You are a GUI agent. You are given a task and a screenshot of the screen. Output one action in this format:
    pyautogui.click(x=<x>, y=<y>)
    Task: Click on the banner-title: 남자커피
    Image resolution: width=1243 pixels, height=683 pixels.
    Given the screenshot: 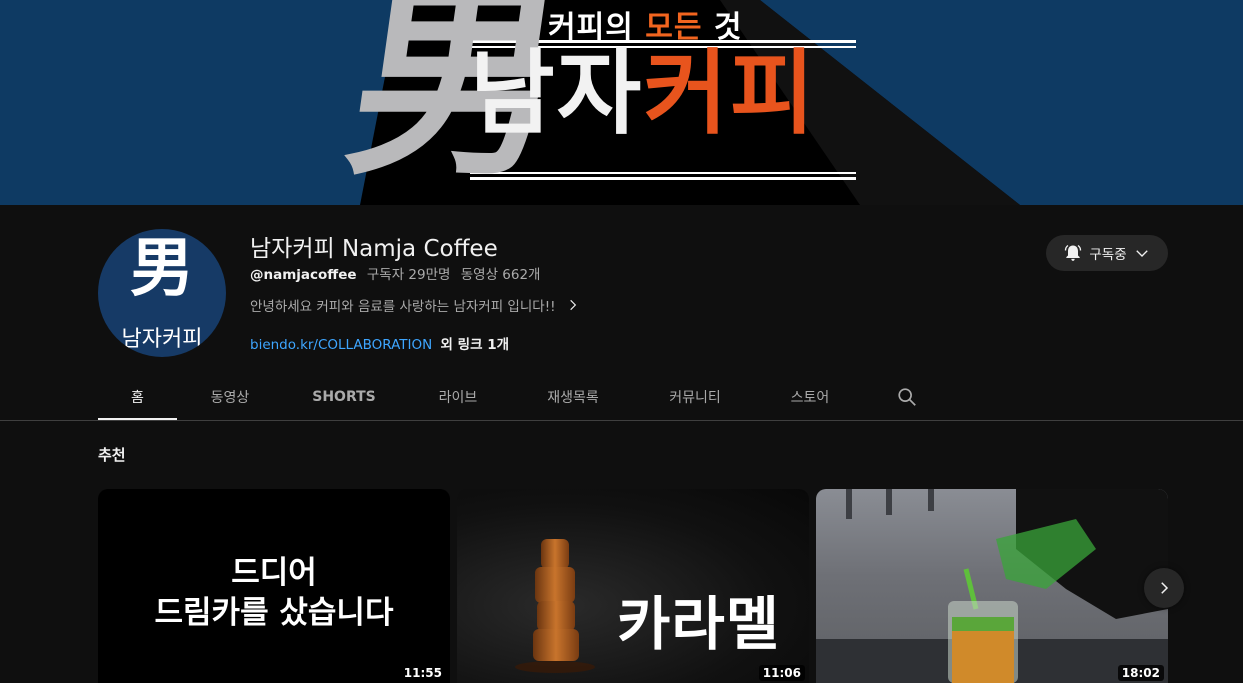 What is the action you would take?
    pyautogui.click(x=643, y=93)
    